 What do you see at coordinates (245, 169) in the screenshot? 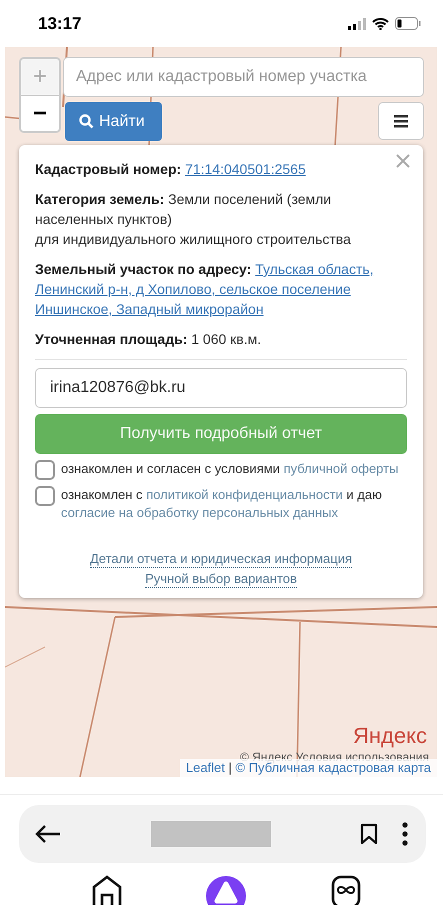
I see `field-link: 71:14:040501:2565` at bounding box center [245, 169].